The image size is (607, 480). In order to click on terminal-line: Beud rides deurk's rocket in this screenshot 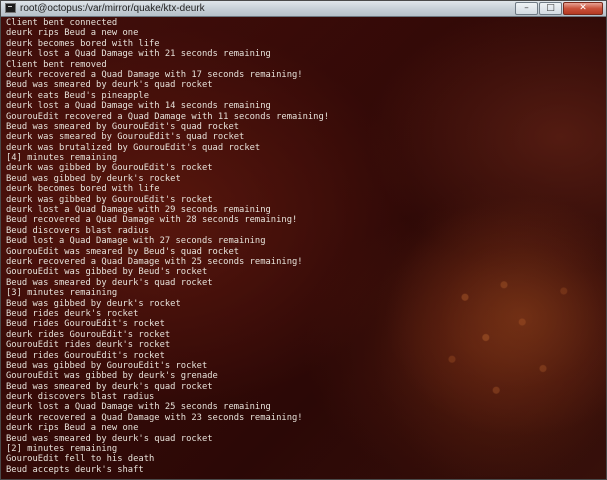, I will do `click(72, 313)`.